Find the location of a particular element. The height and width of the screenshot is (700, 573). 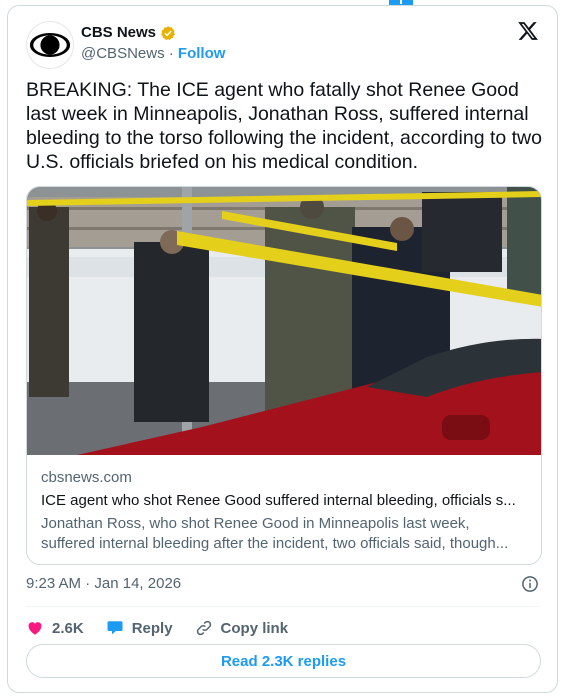

tweet-timestamp: 9:23 AM · Jan 14, 2026 is located at coordinates (103, 583).